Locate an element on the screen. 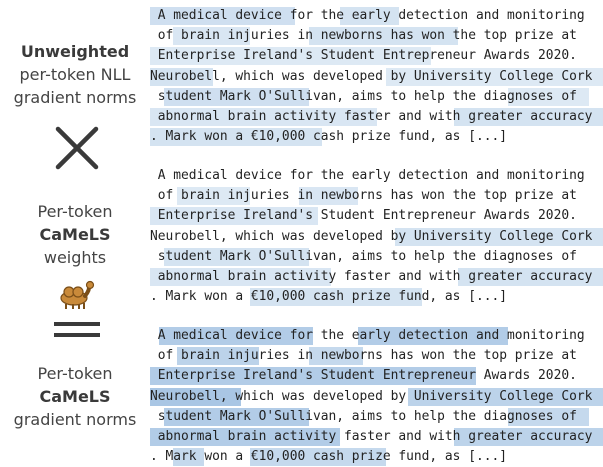 The width and height of the screenshot is (603, 467). label-unweighted: Unweighted per-token NLL gradient norms is located at coordinates (75, 74).